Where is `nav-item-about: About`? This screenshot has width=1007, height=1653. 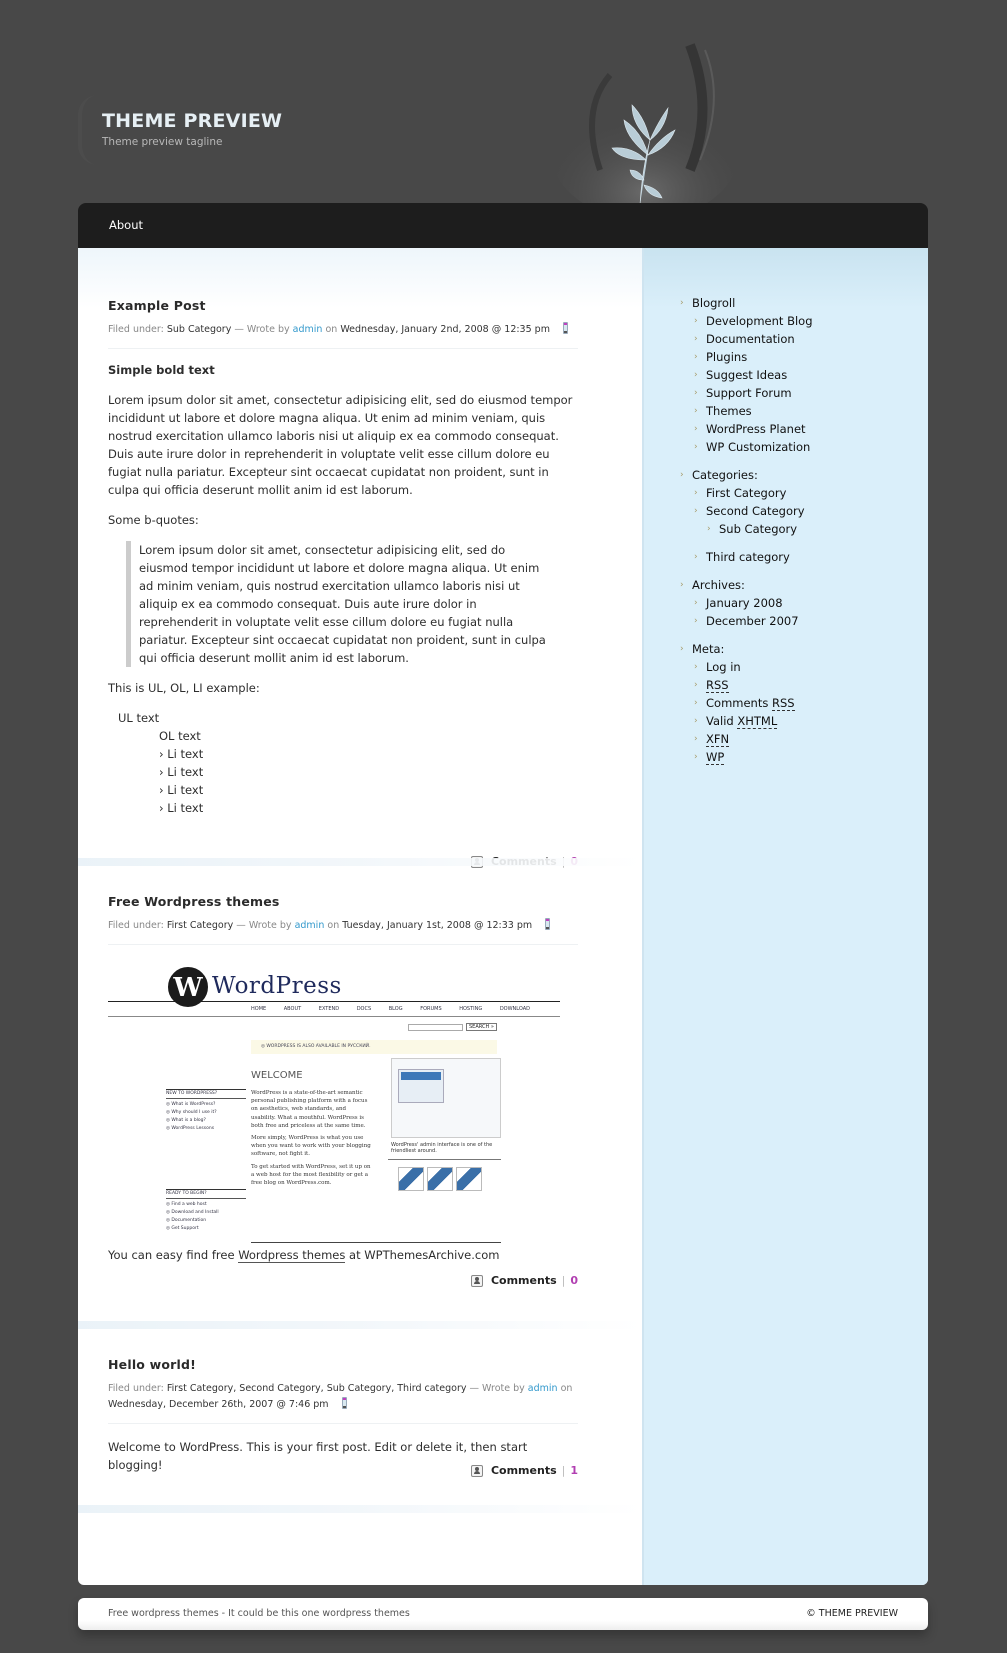 nav-item-about: About is located at coordinates (126, 225).